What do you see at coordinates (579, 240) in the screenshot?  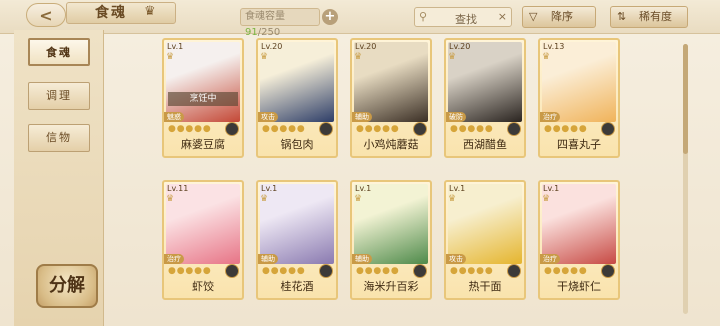 I see `food-soul-card: Lv.1 ♛ 治疗 ● ● ● ● ● 干烧虾仁` at bounding box center [579, 240].